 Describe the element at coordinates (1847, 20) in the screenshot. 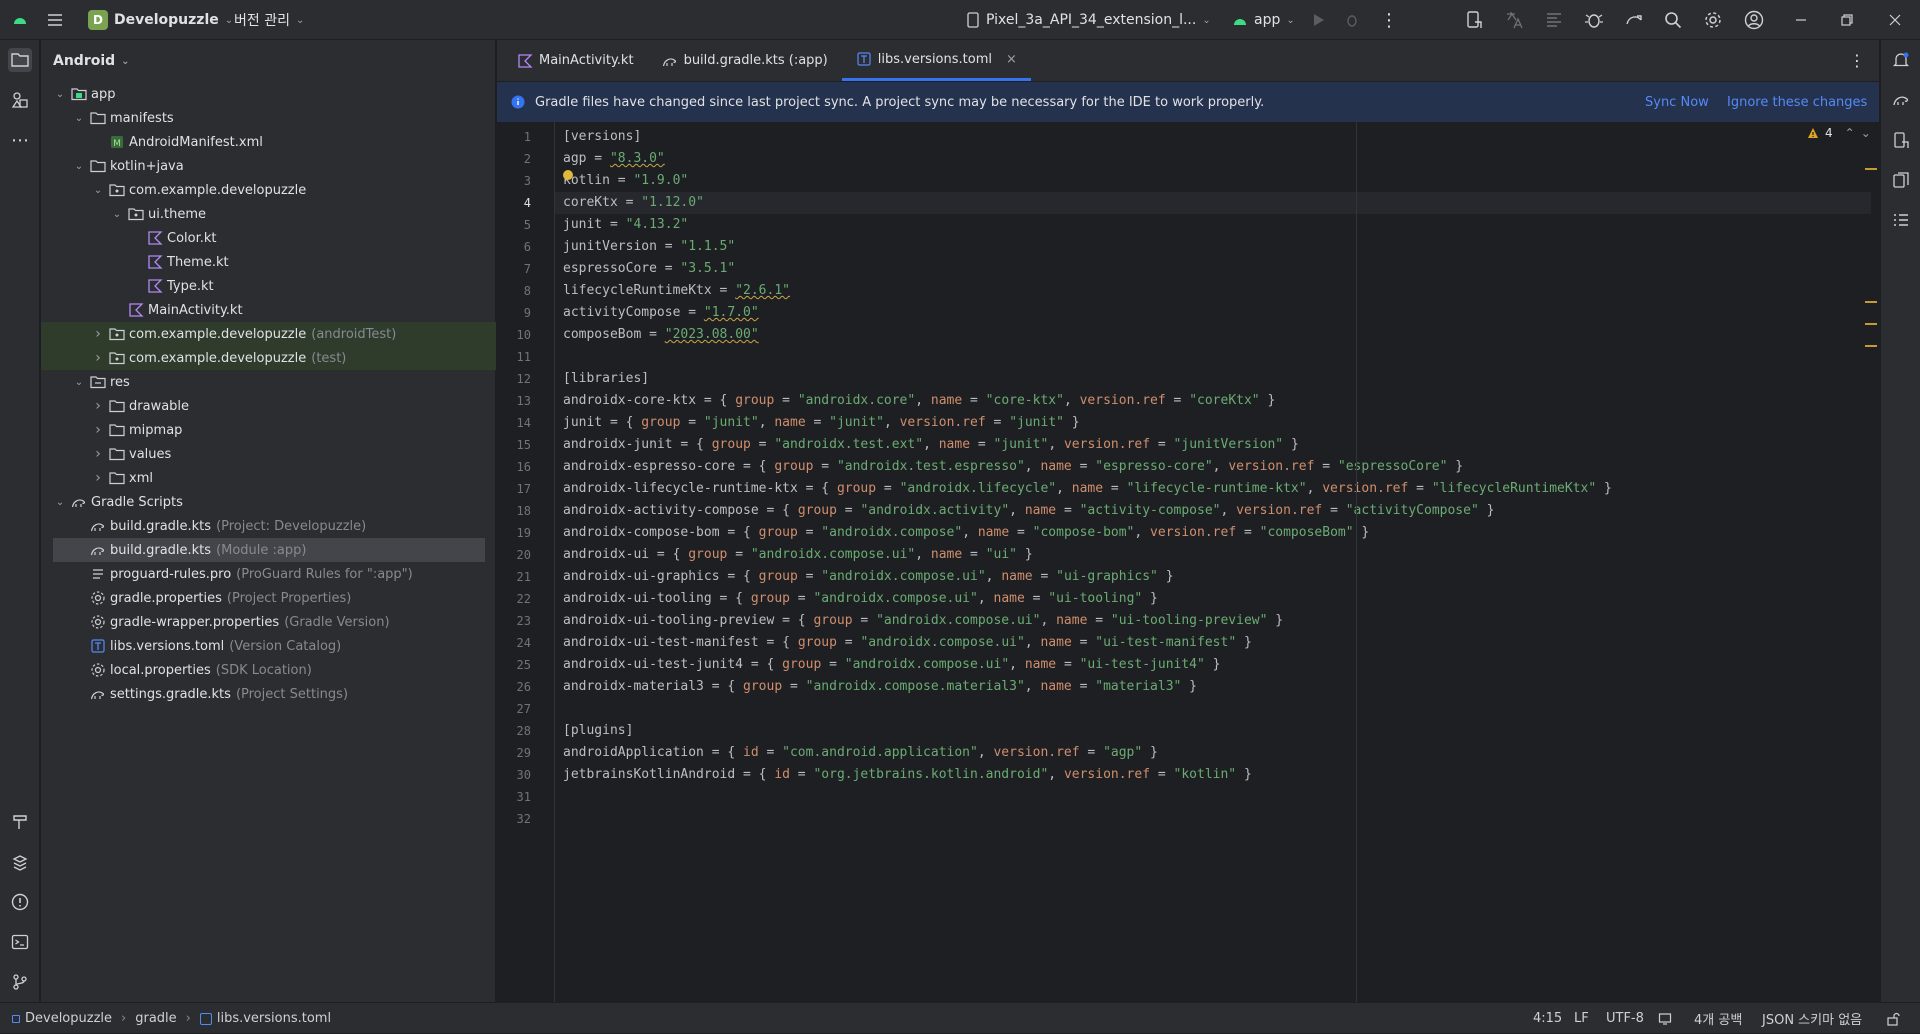

I see `restore-button` at that location.